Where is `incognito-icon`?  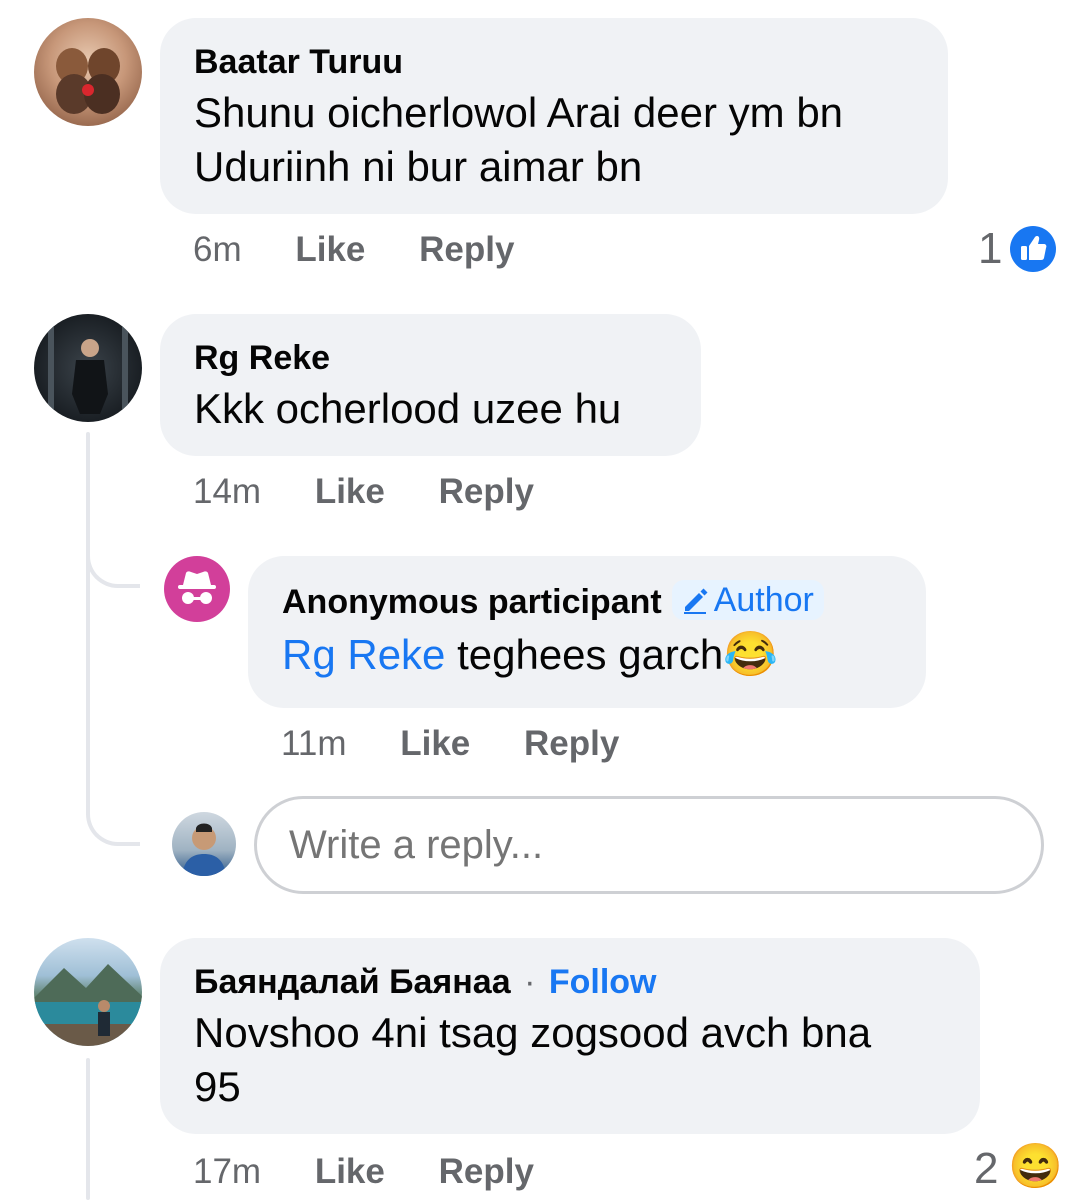
incognito-icon is located at coordinates (197, 589).